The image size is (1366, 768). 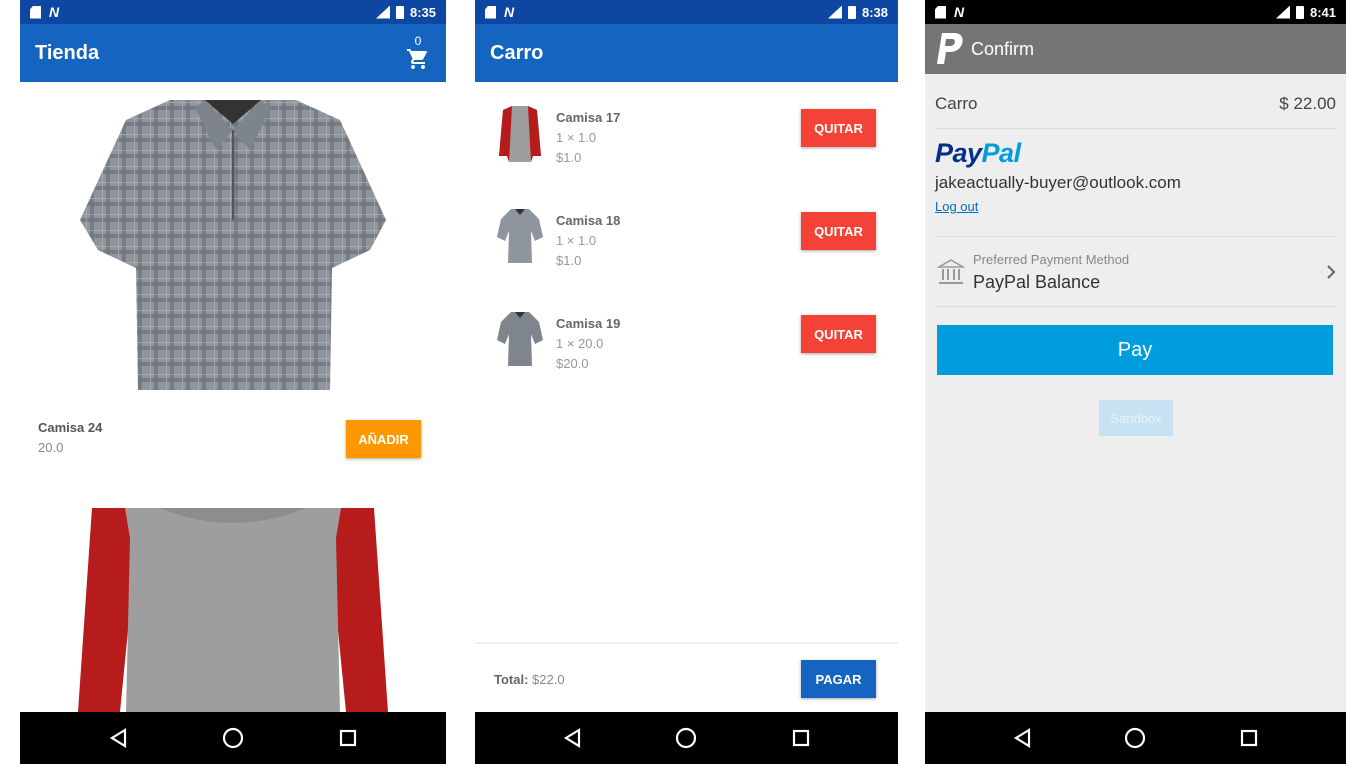 I want to click on cart-summary-row: Carro $ 22.00, so click(x=1135, y=104).